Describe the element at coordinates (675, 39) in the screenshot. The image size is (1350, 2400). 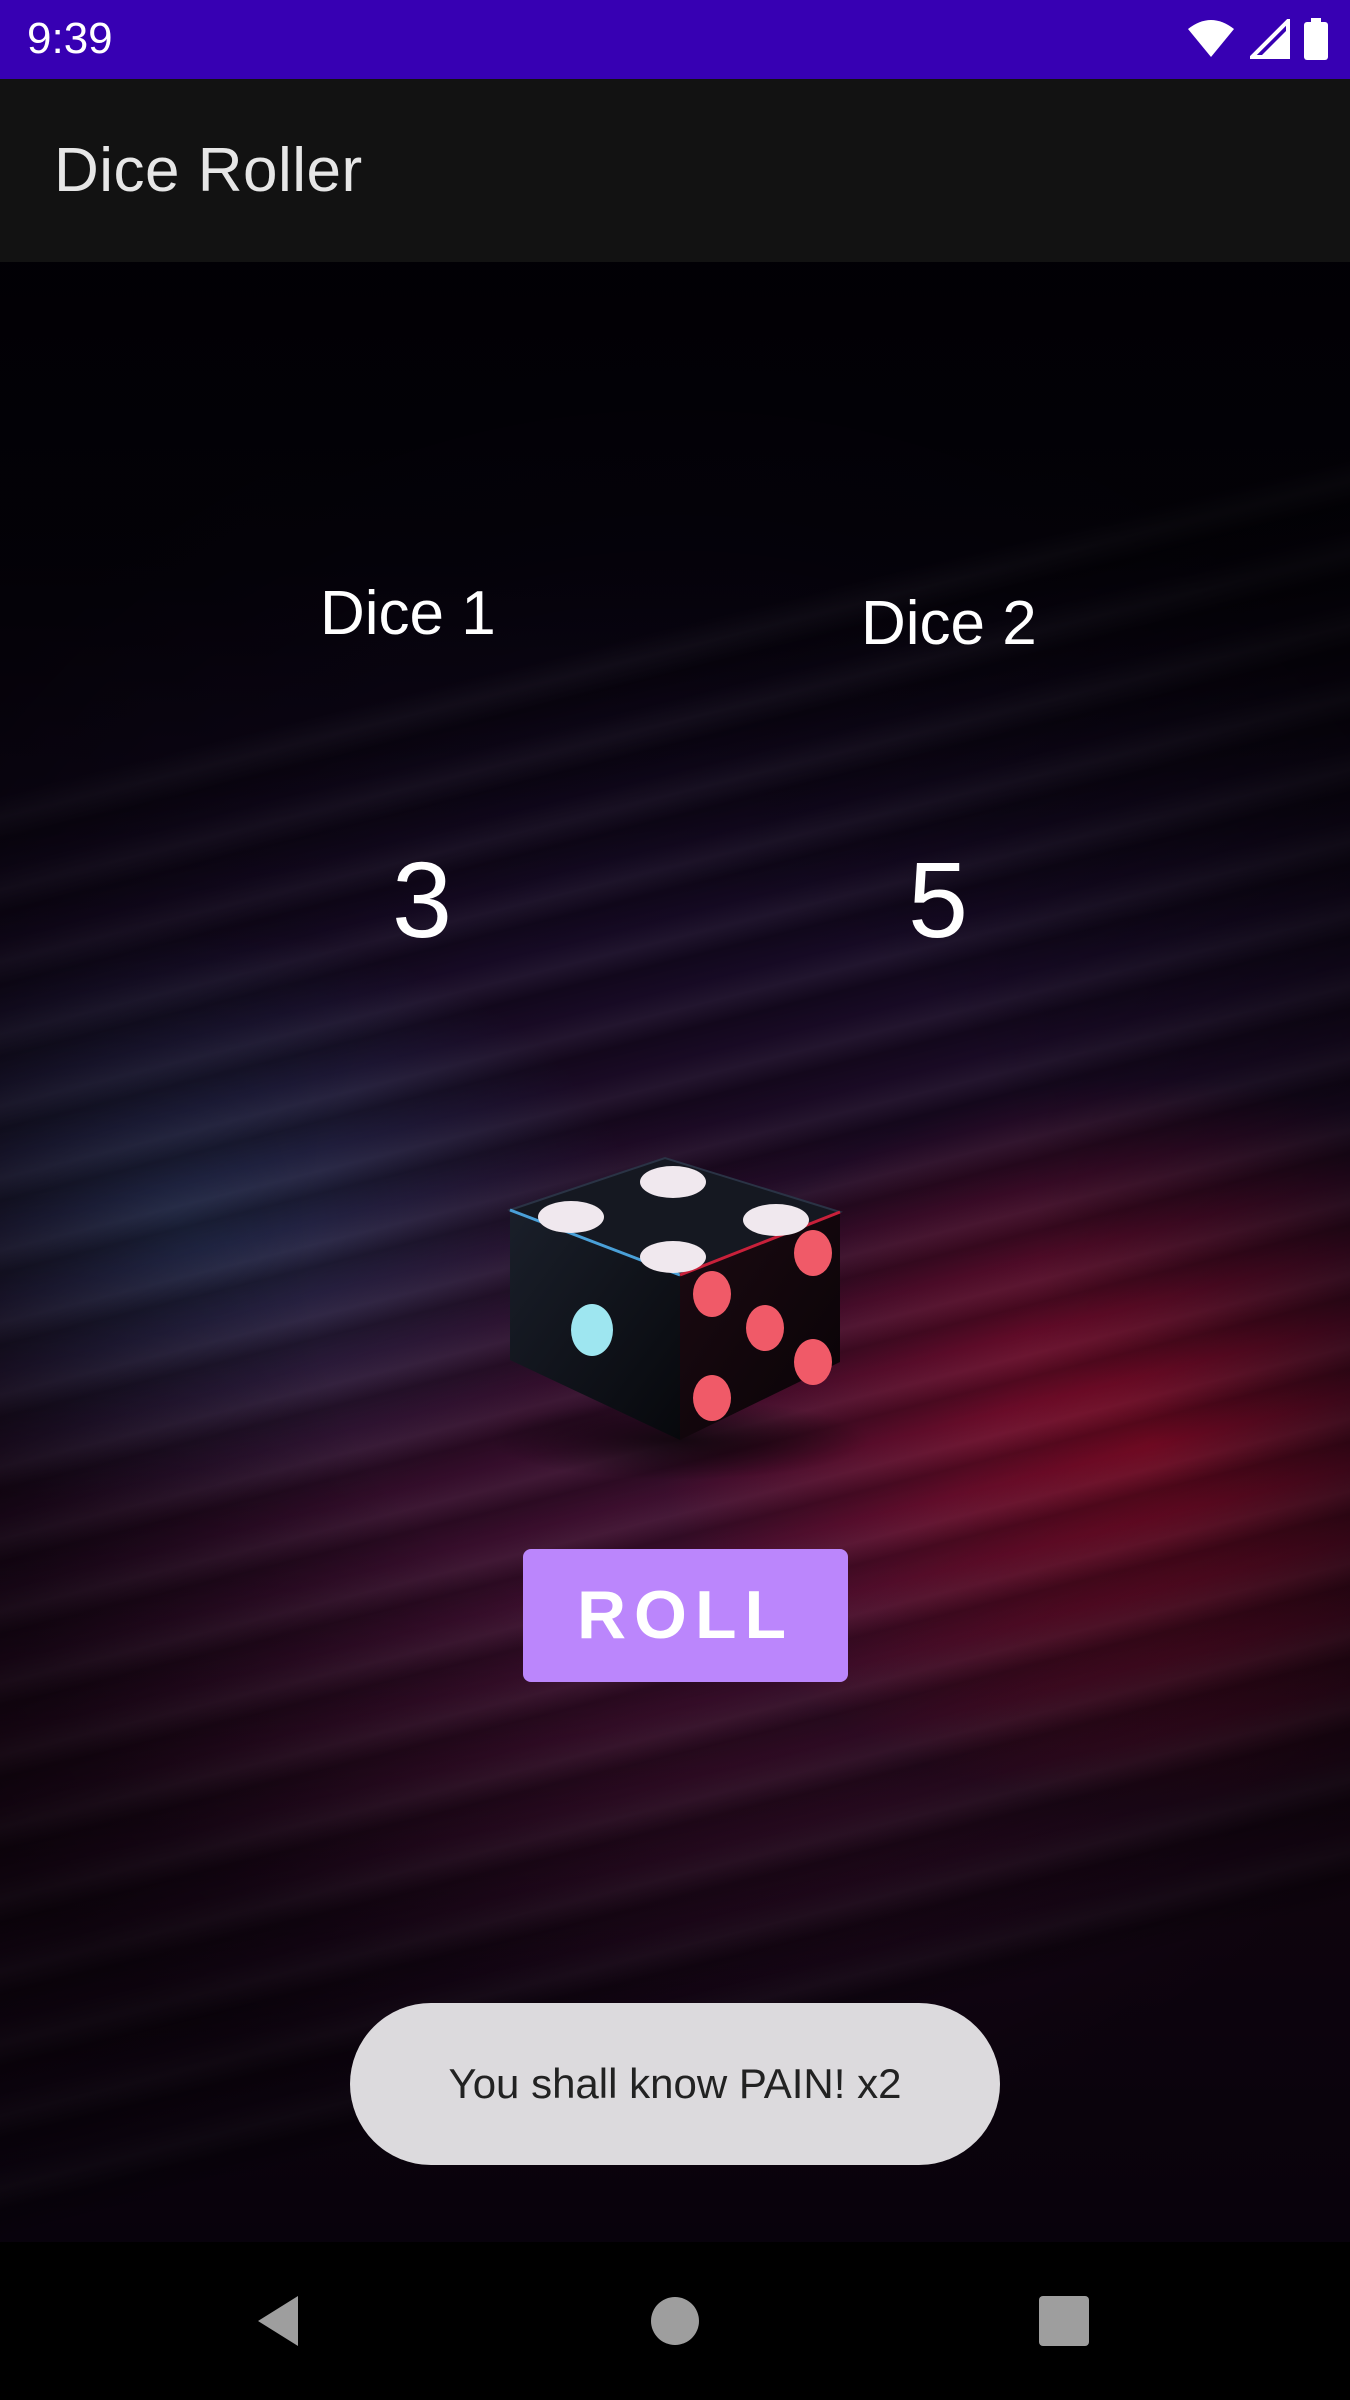
I see `status-bar: 9:39` at that location.